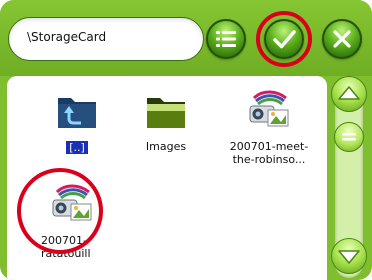 The height and width of the screenshot is (280, 372). What do you see at coordinates (166, 113) in the screenshot?
I see `folder-icon` at bounding box center [166, 113].